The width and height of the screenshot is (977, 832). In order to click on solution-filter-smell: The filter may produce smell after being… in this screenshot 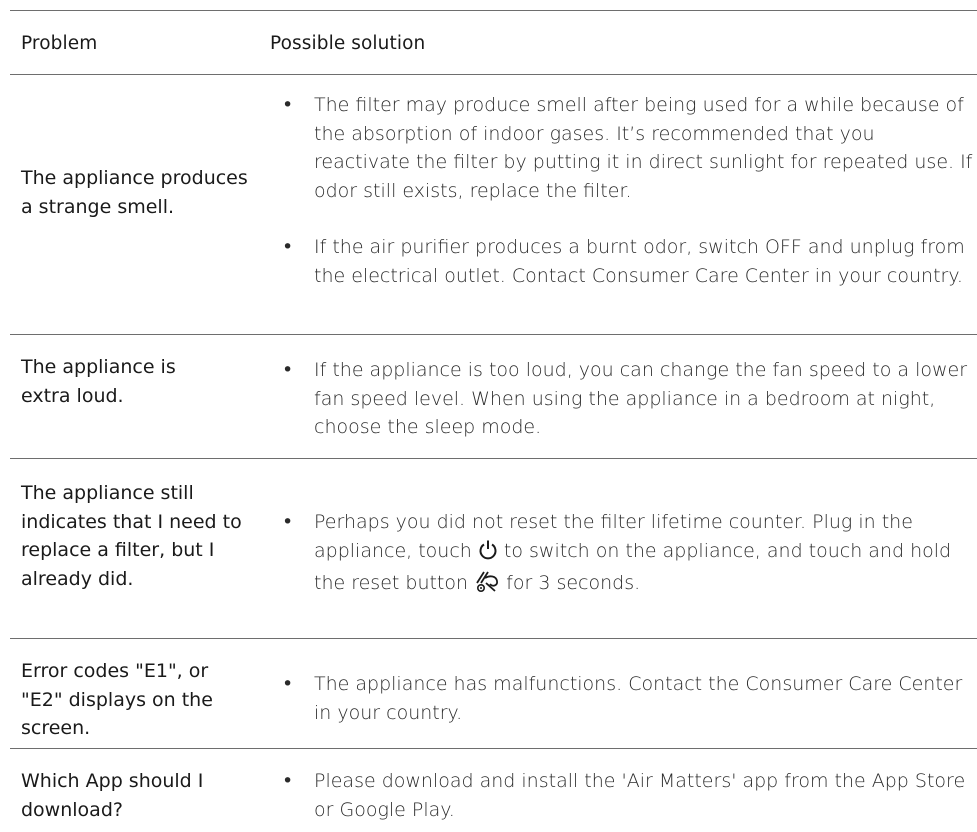, I will do `click(643, 148)`.